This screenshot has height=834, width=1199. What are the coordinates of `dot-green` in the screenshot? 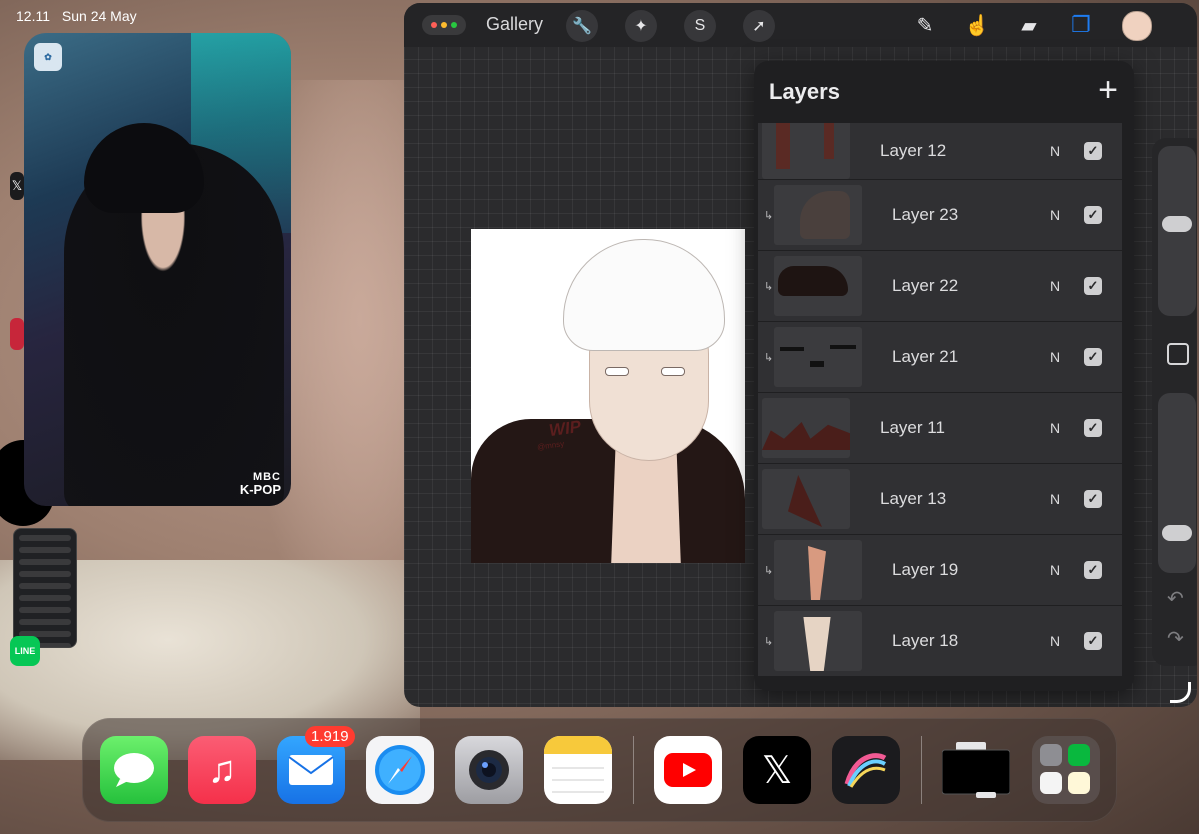 It's located at (454, 25).